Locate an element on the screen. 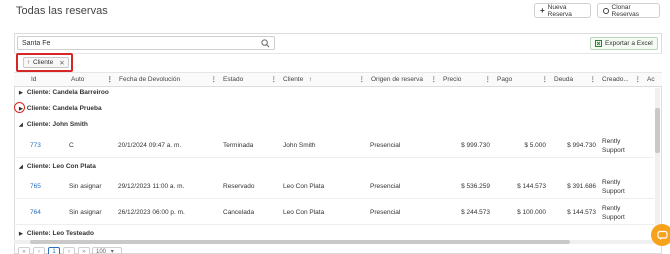 The width and height of the screenshot is (670, 254). column-header-pago: Pago ⋮ is located at coordinates (522, 80).